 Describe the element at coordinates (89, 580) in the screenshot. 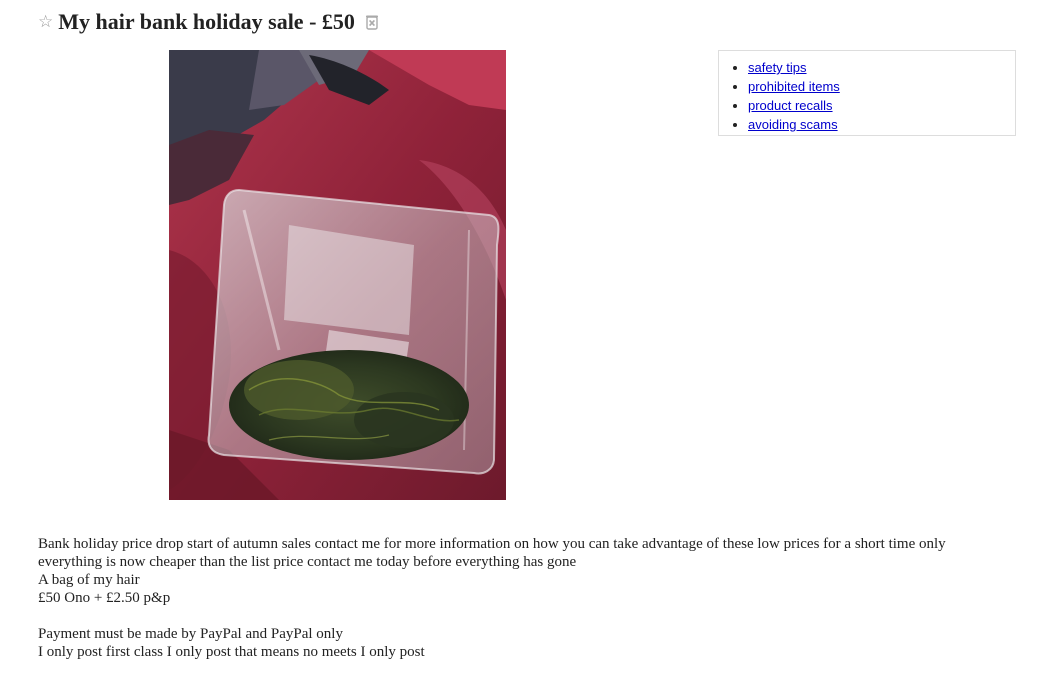

I see `body-line: A bag of my hair` at that location.